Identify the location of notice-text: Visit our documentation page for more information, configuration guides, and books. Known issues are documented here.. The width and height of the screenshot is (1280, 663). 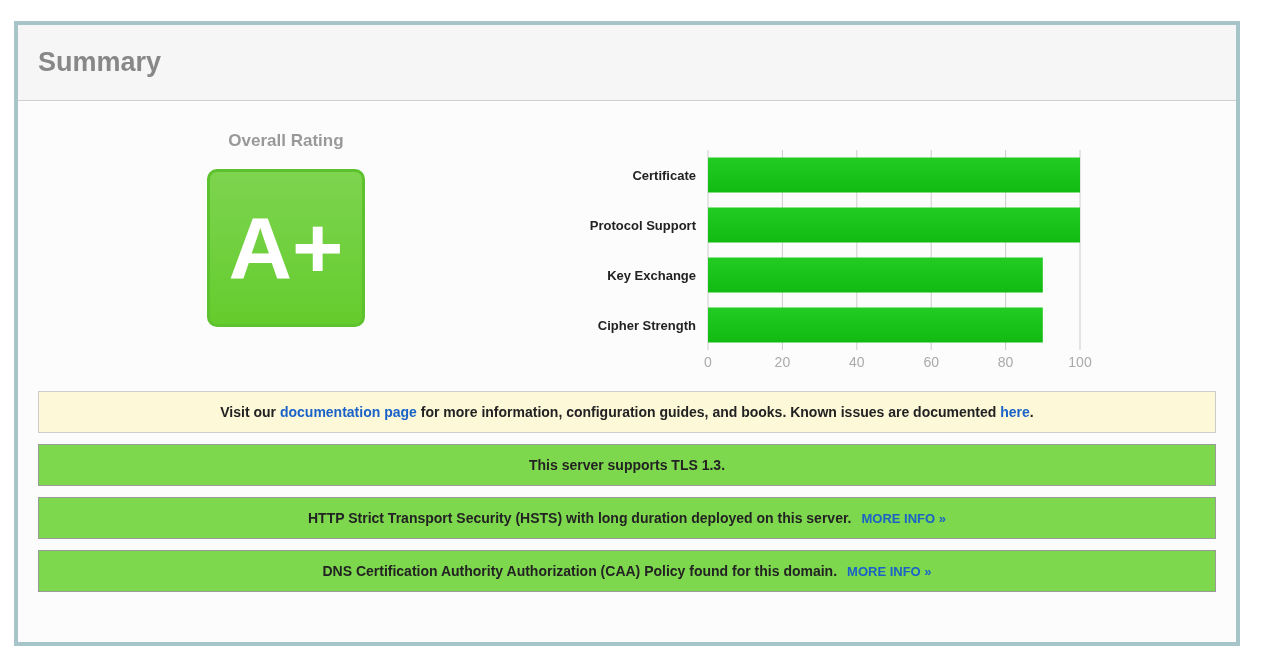
(627, 412).